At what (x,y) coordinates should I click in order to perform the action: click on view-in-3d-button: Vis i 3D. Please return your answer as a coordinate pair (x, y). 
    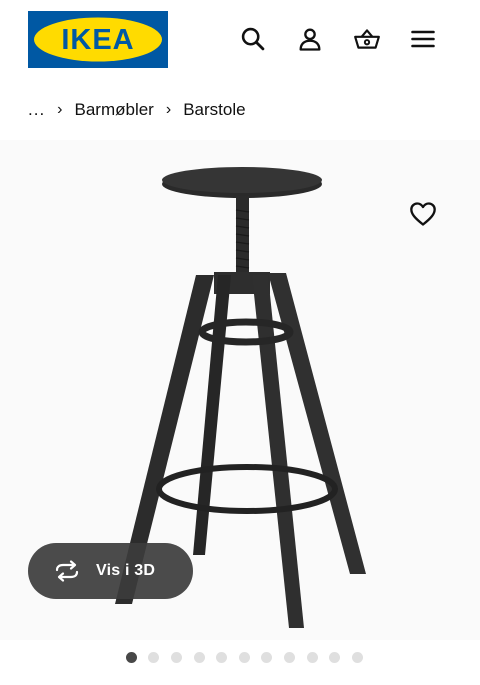
    Looking at the image, I should click on (110, 571).